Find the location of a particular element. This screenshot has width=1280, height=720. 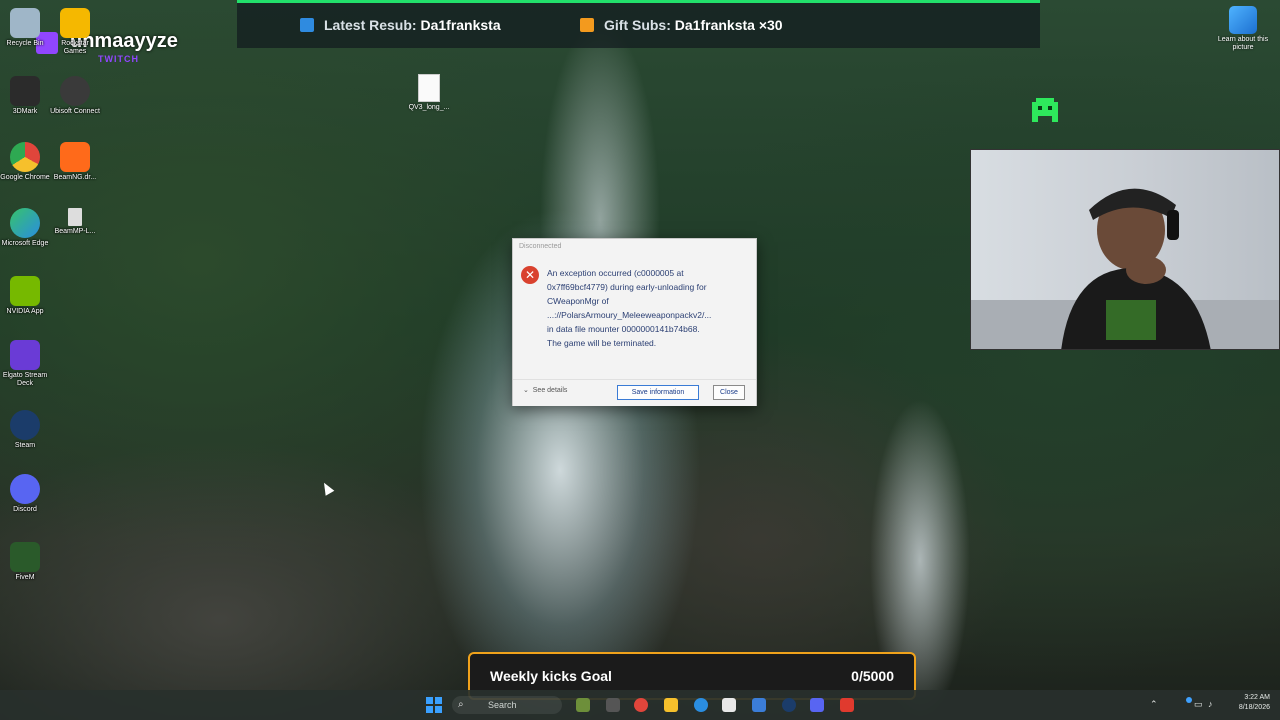

desktop-icon-rockstar: Rockstar Games is located at coordinates (75, 32).